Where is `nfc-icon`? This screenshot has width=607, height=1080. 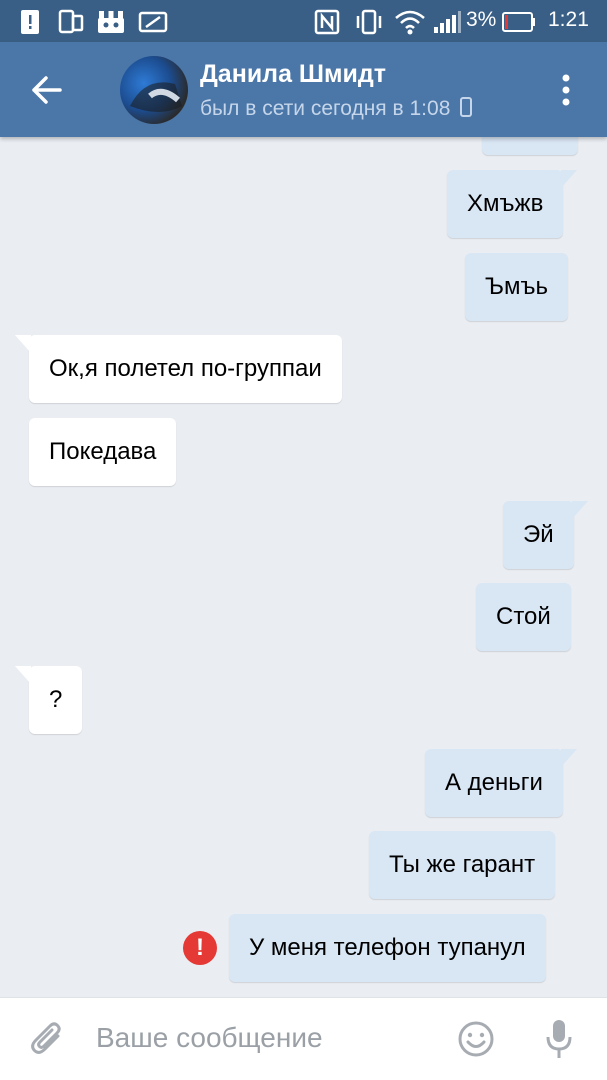
nfc-icon is located at coordinates (327, 22).